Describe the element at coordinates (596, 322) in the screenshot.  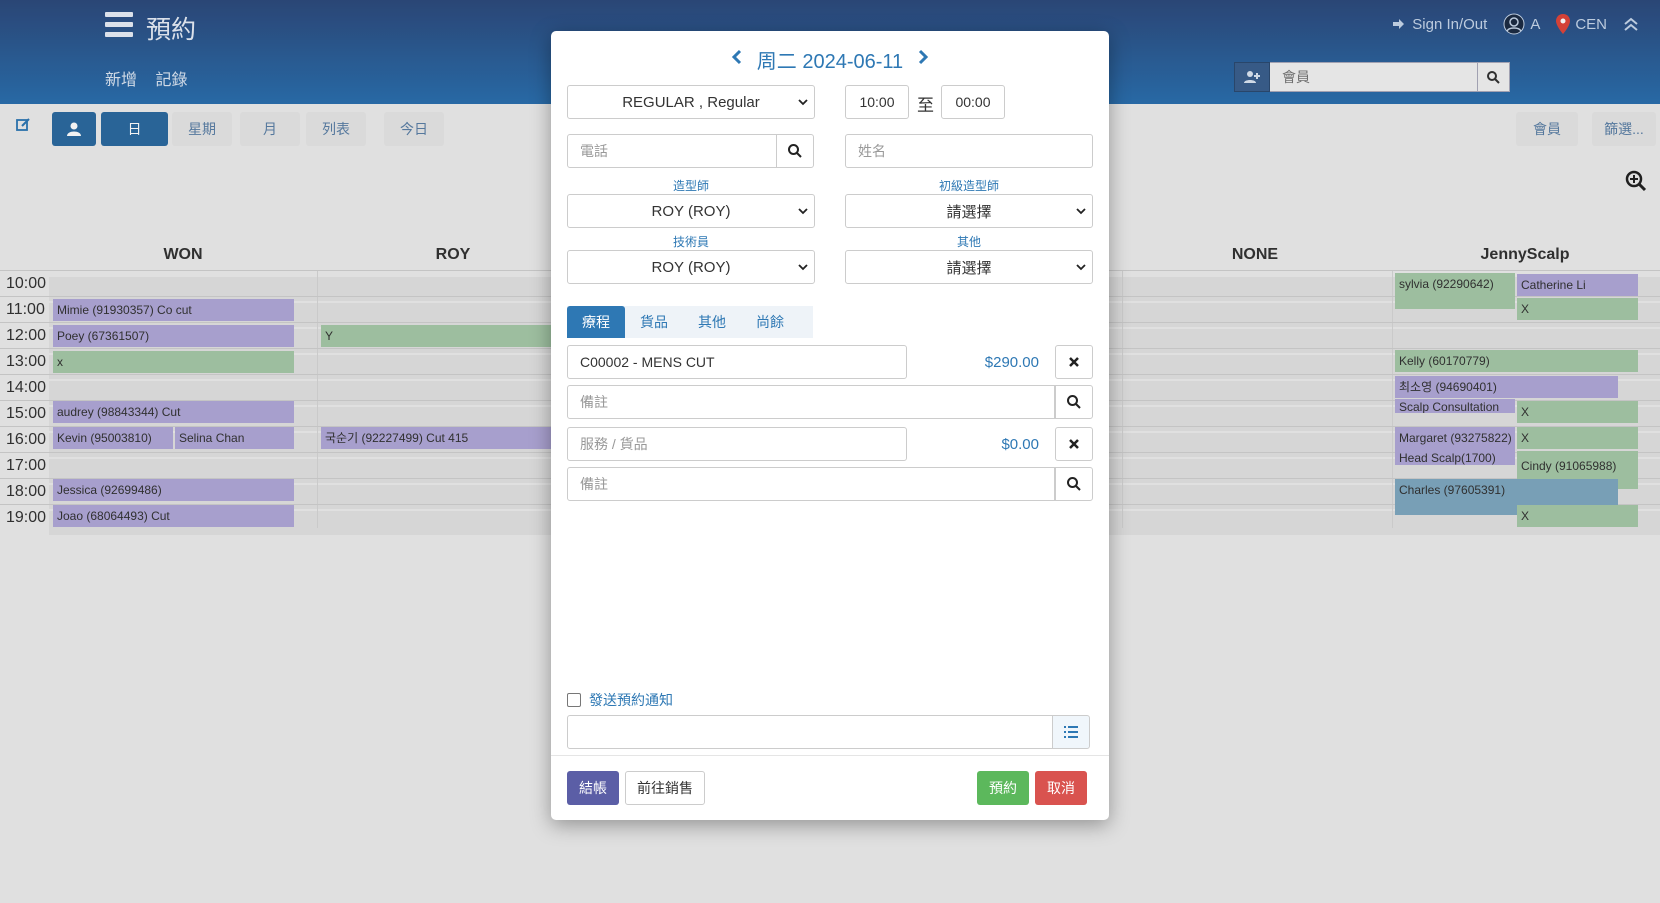
I see `tab-treatment: 療程` at that location.